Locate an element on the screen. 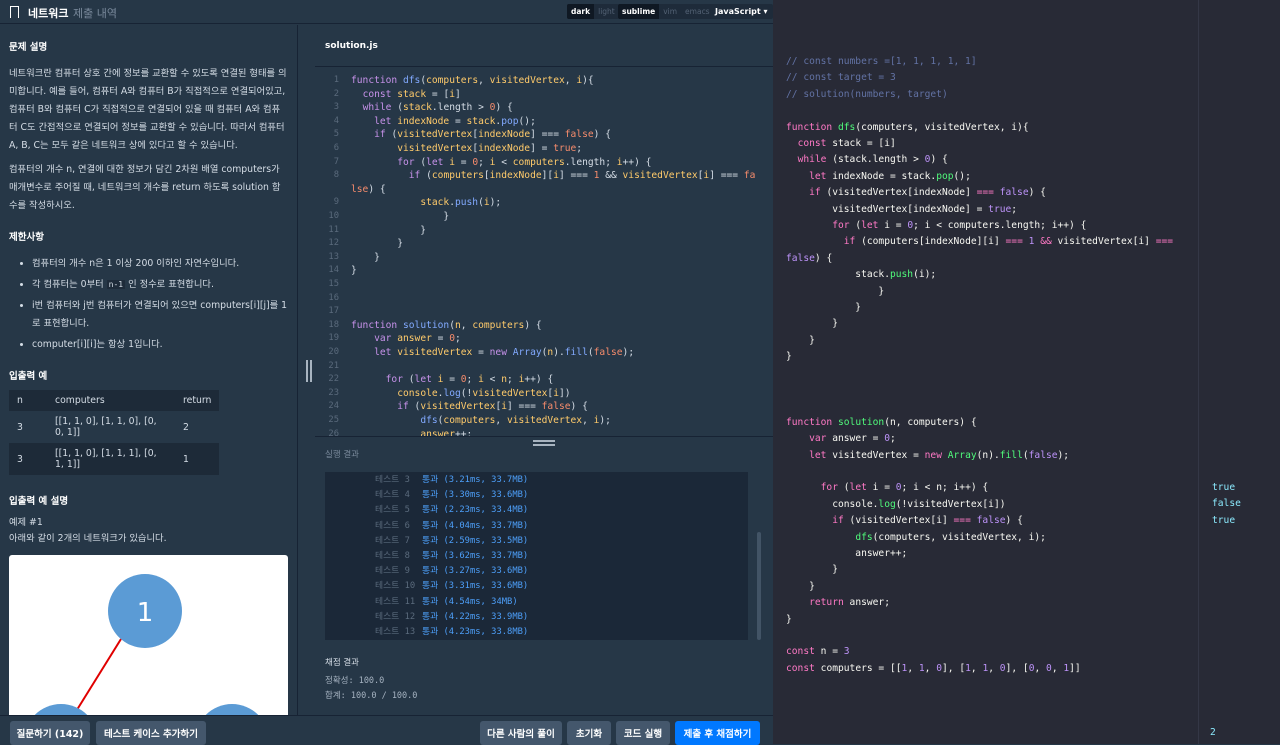  limit-item: 컴퓨터의 개수 n은 1 이상 200 이하인 자연수입니다. is located at coordinates (160, 264).